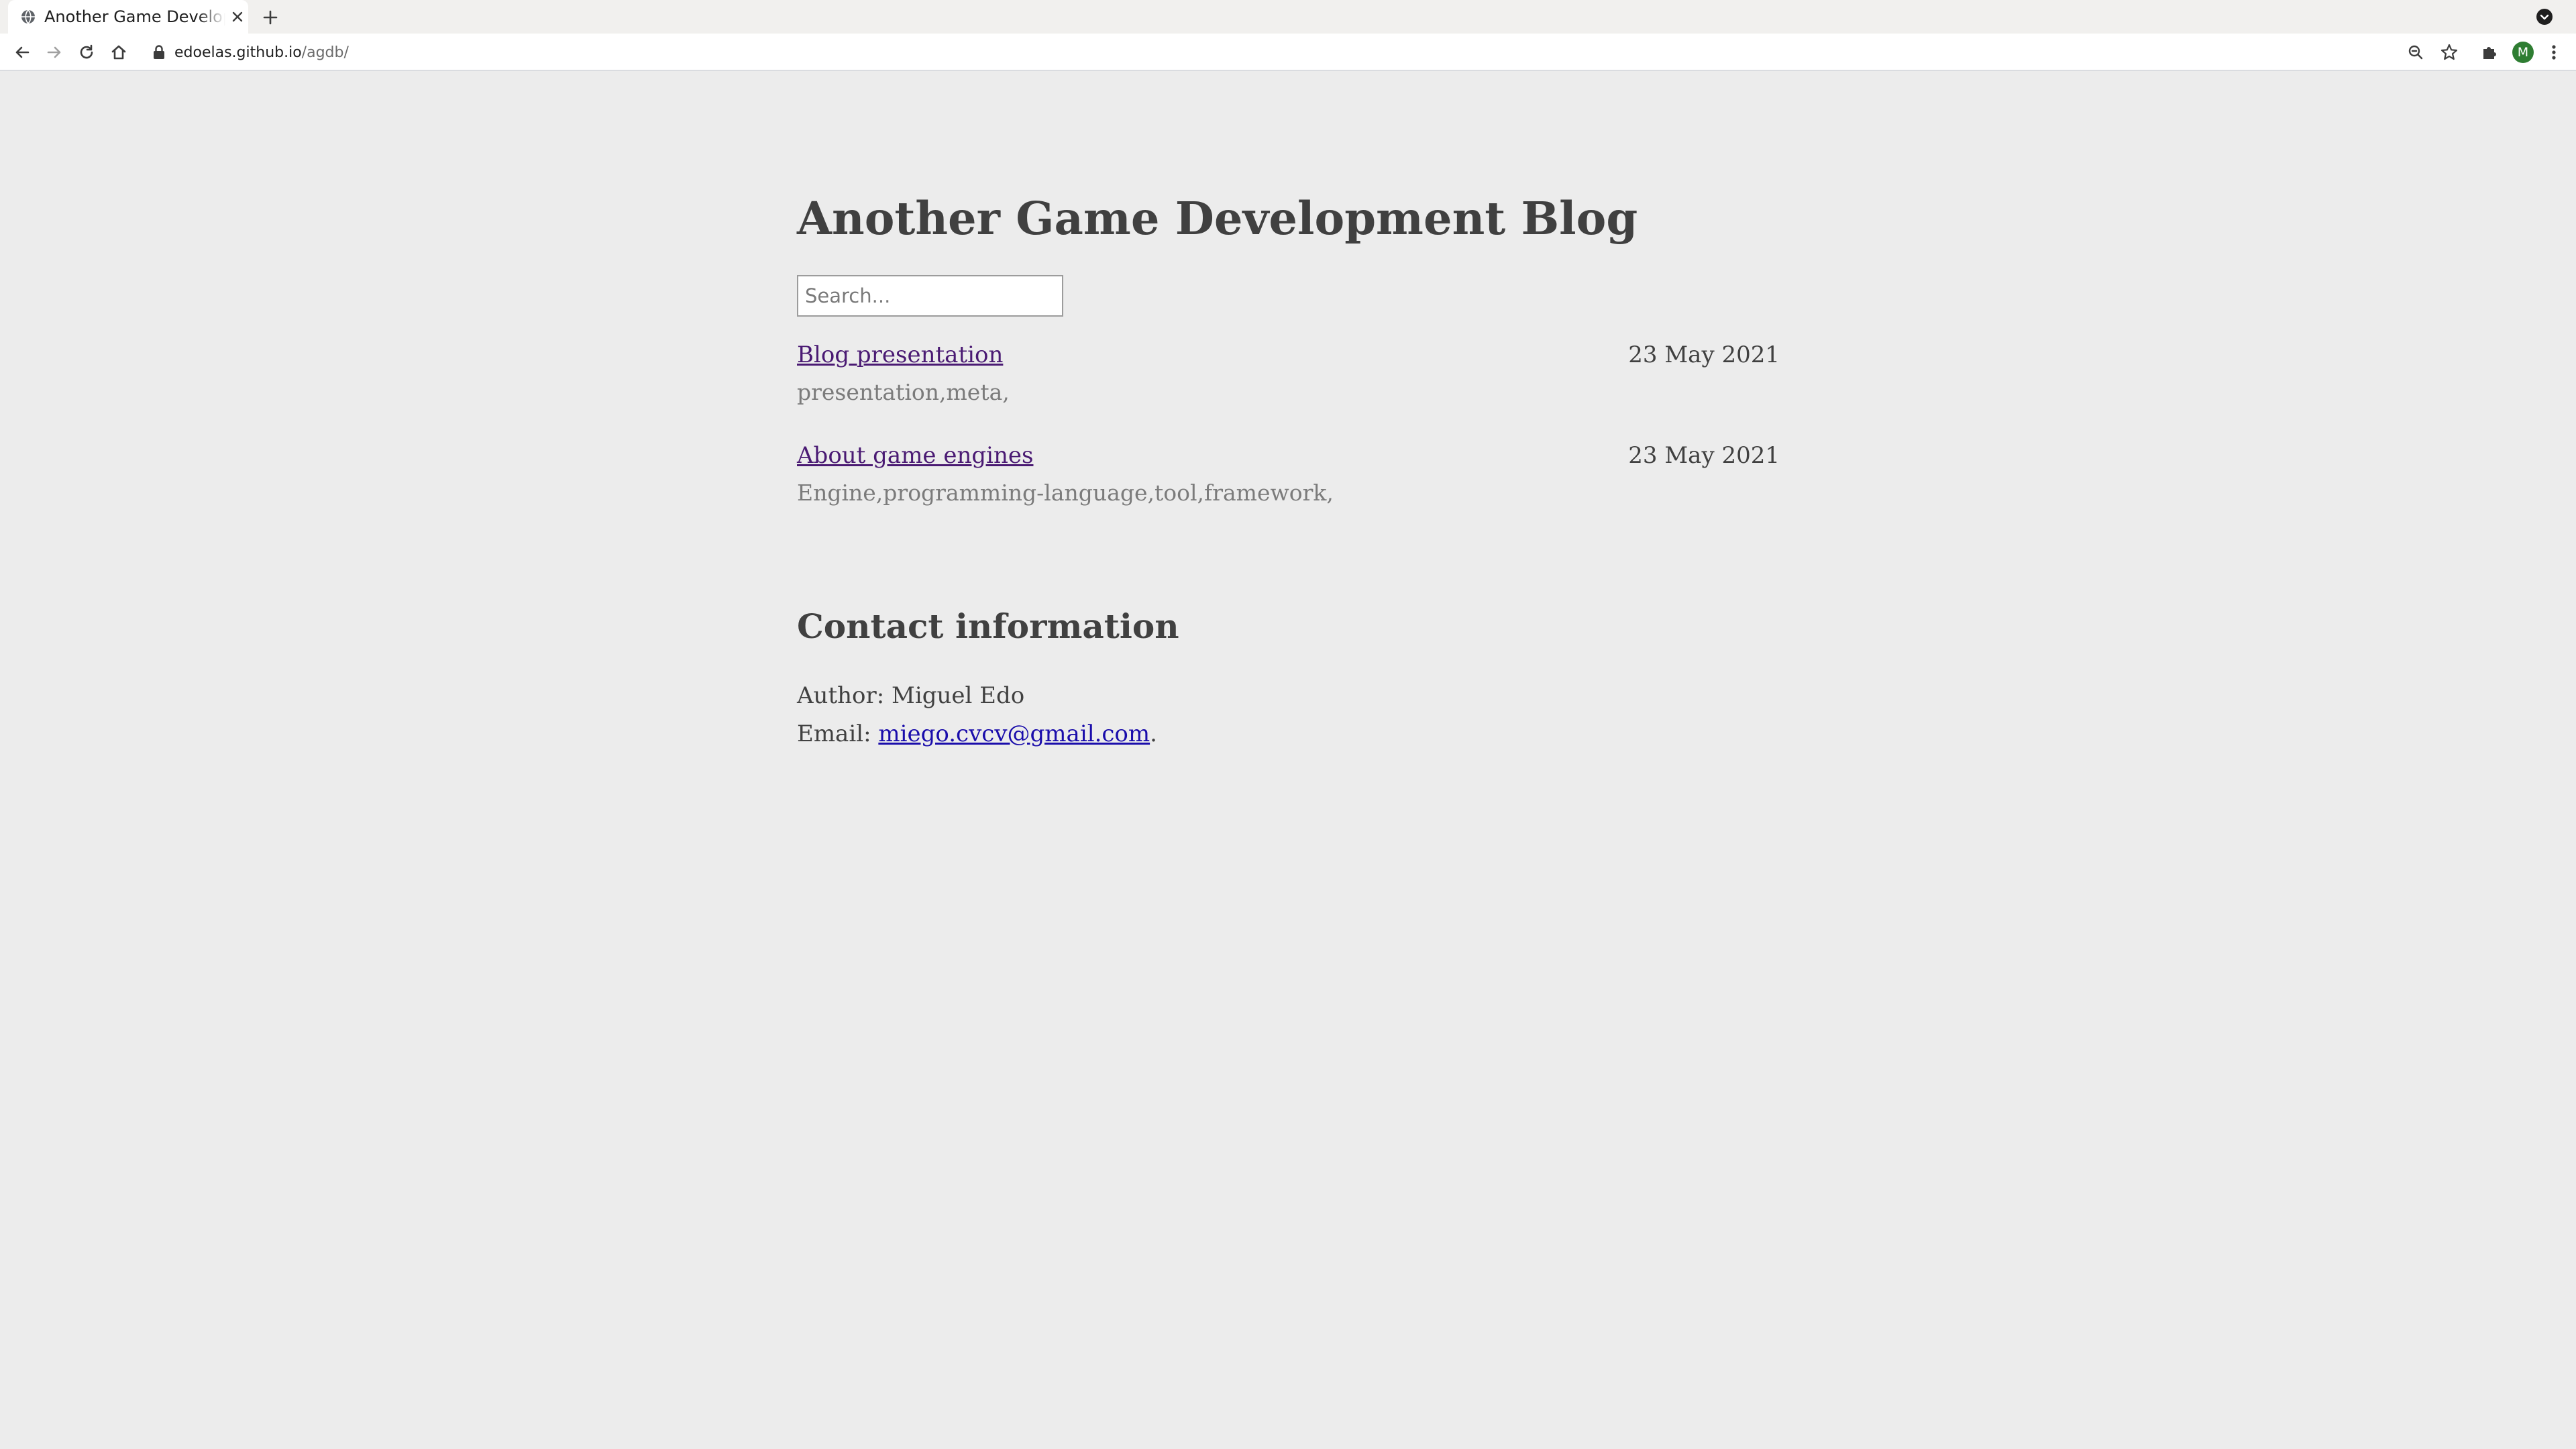  Describe the element at coordinates (54, 52) in the screenshot. I see `arrow-right-icon` at that location.